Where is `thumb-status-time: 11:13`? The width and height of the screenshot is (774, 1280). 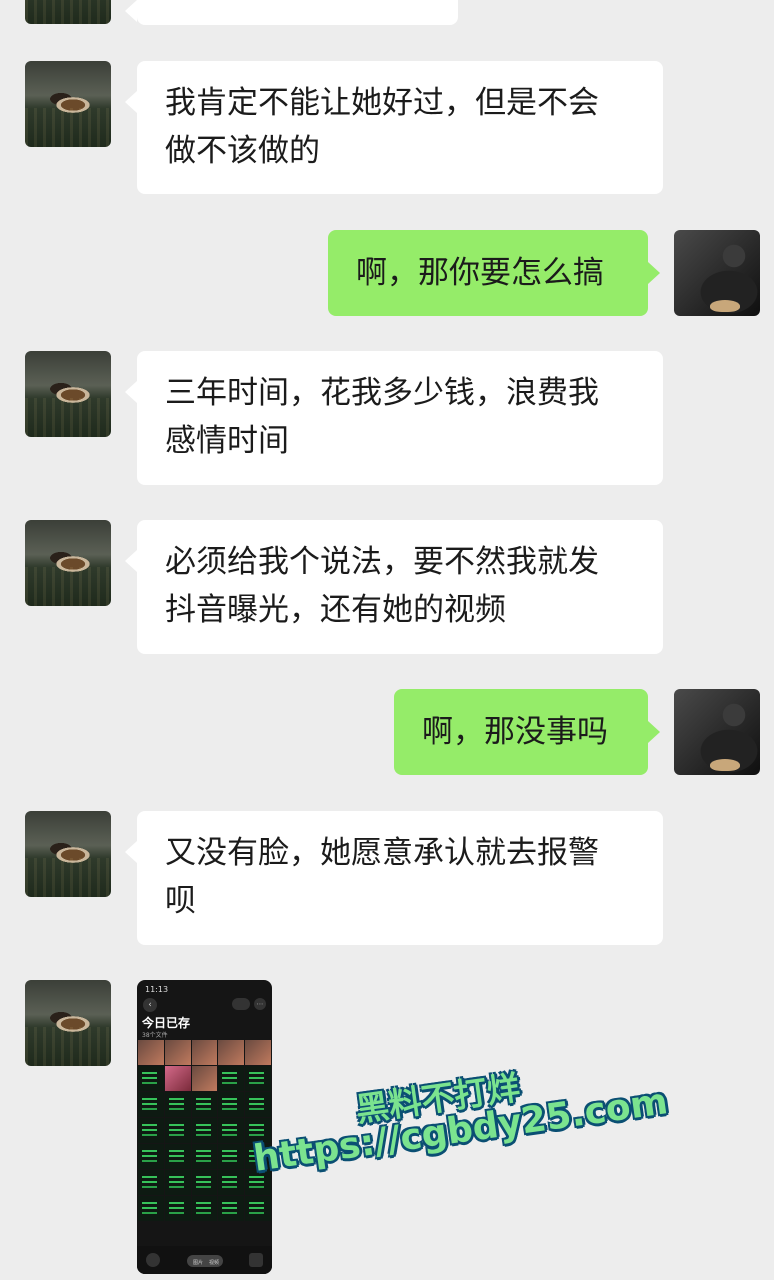
thumb-status-time: 11:13 is located at coordinates (157, 989).